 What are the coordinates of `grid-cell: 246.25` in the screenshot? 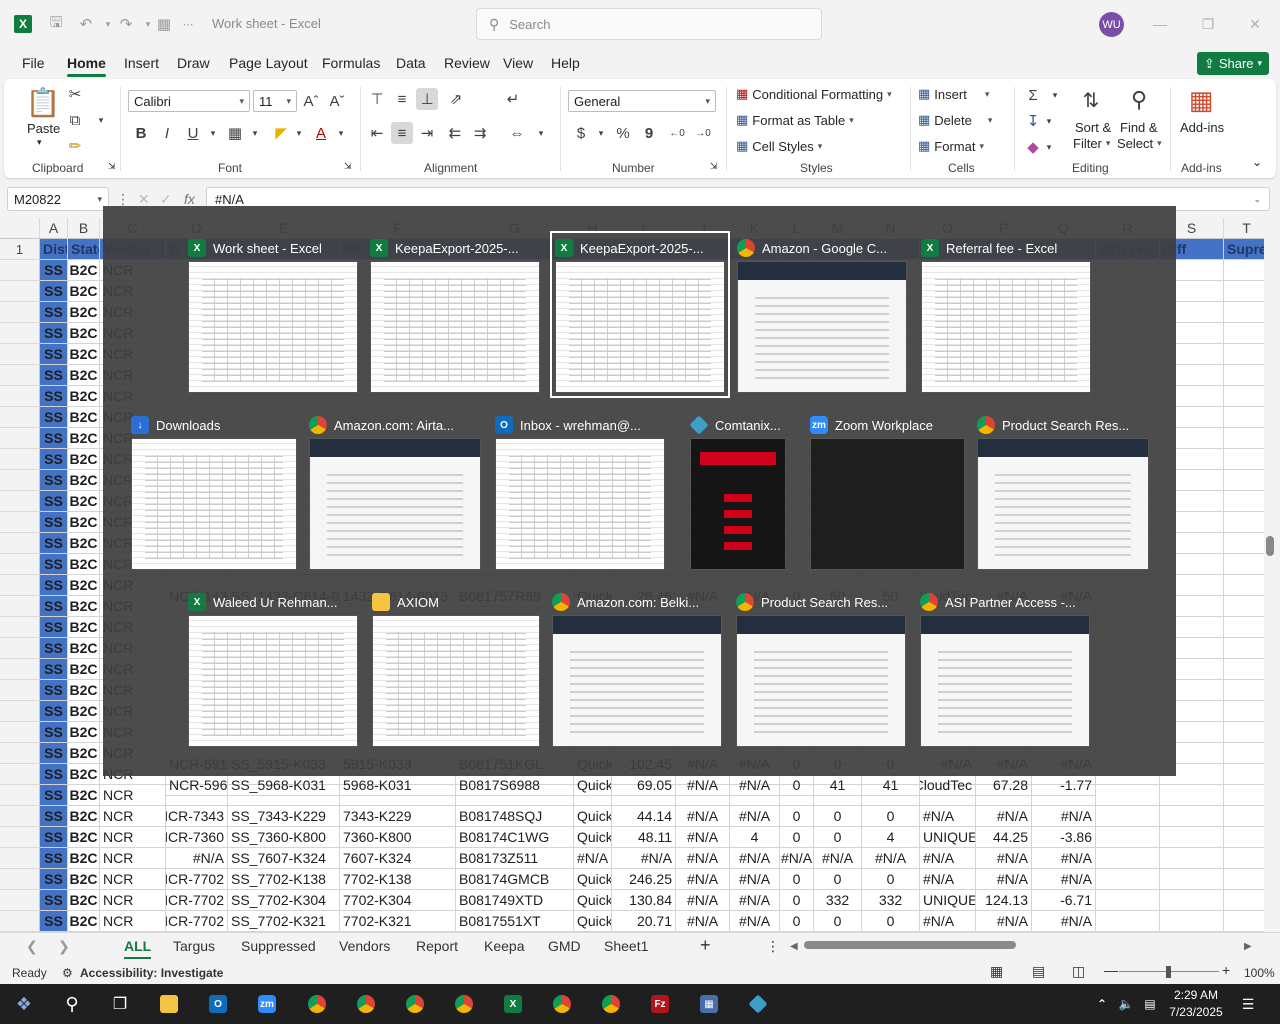 It's located at (644, 879).